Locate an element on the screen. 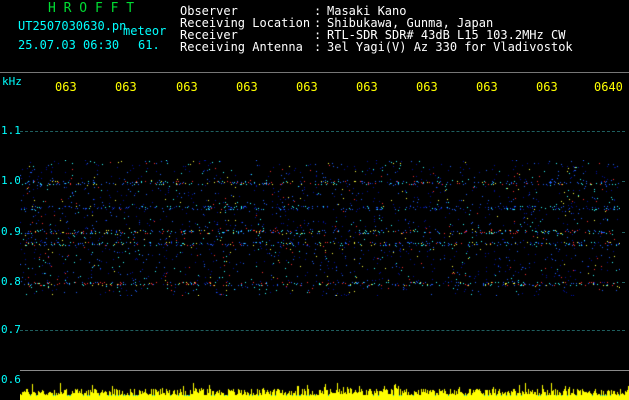  info-value-antenna: 3el Yagi(V) Az 330 for Vladivostok is located at coordinates (450, 47).